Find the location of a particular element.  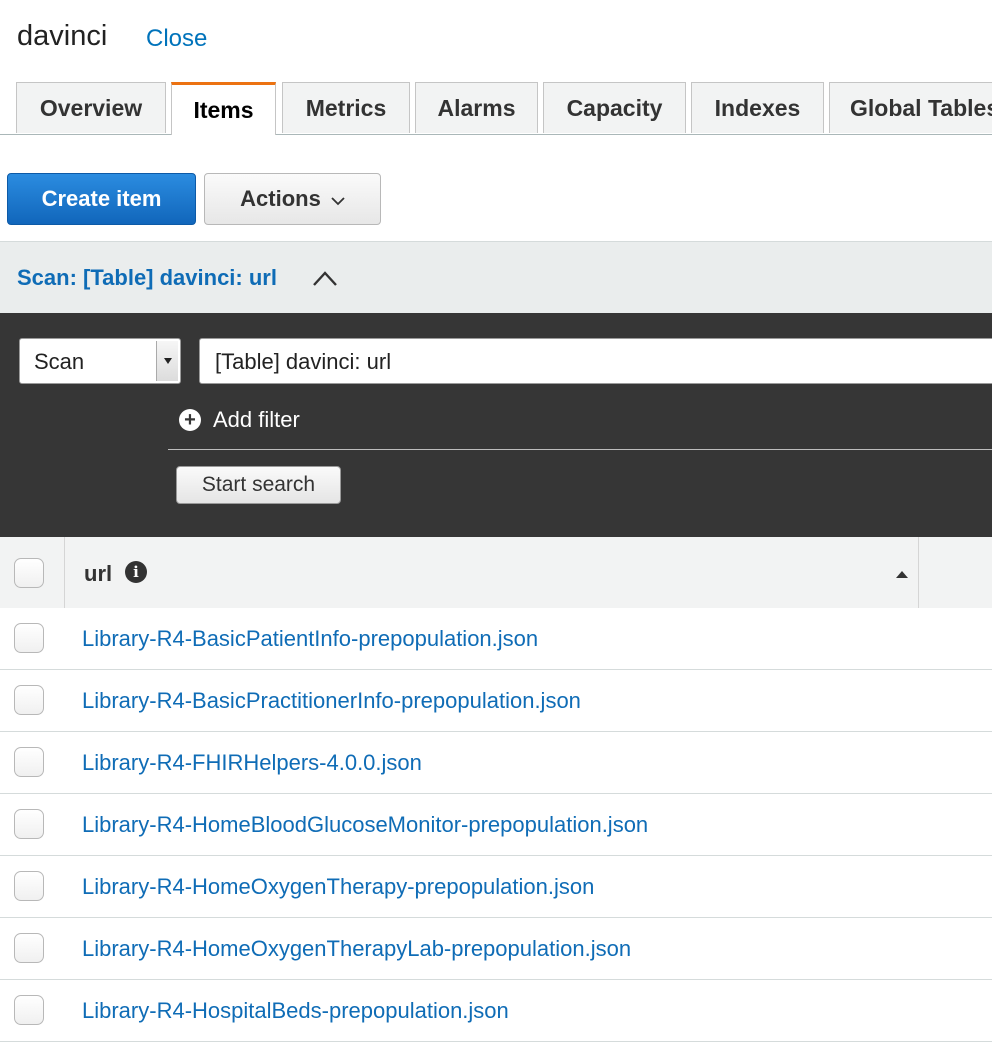

column-divider is located at coordinates (918, 572).